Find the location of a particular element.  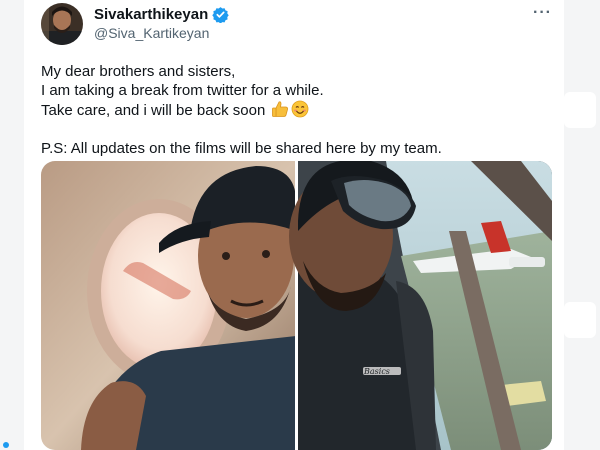

shirt-logo-text: Basics is located at coordinates (376, 371).